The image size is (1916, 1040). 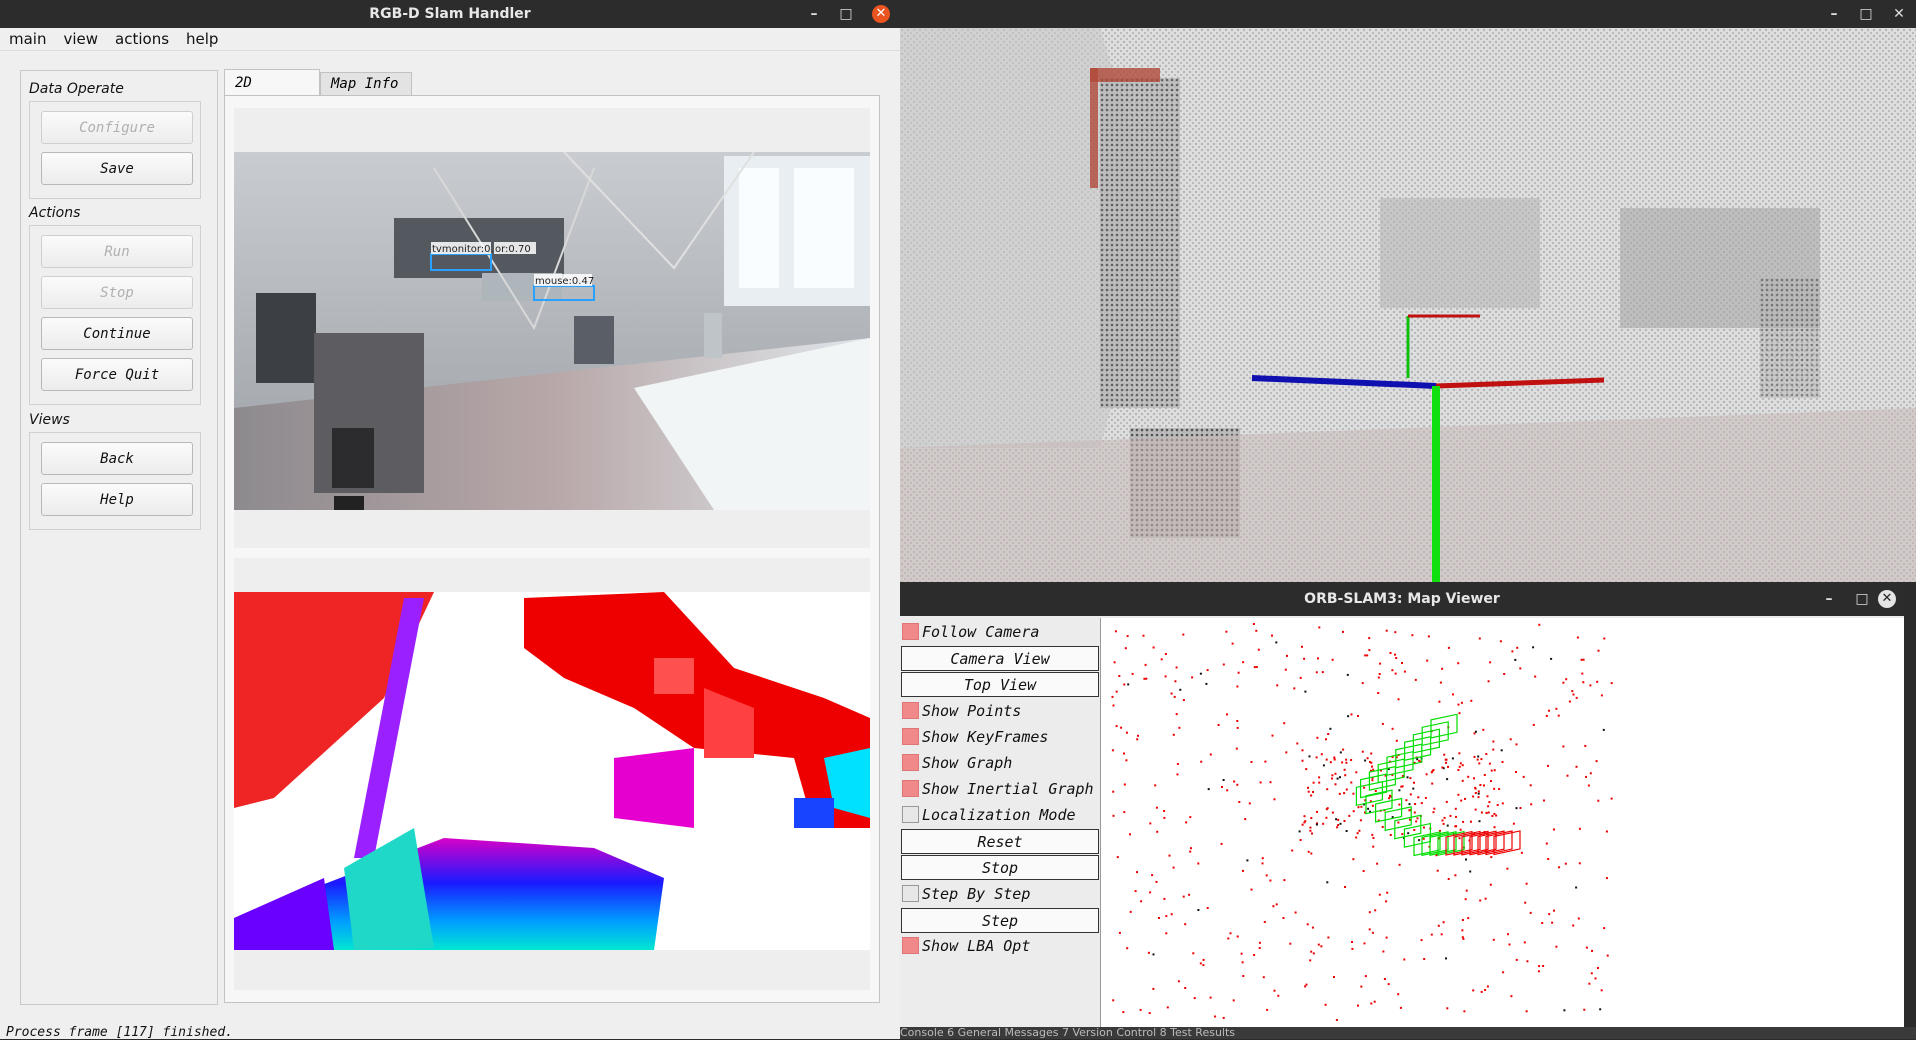 I want to click on step-by-step-label: Step By Step, so click(x=976, y=894).